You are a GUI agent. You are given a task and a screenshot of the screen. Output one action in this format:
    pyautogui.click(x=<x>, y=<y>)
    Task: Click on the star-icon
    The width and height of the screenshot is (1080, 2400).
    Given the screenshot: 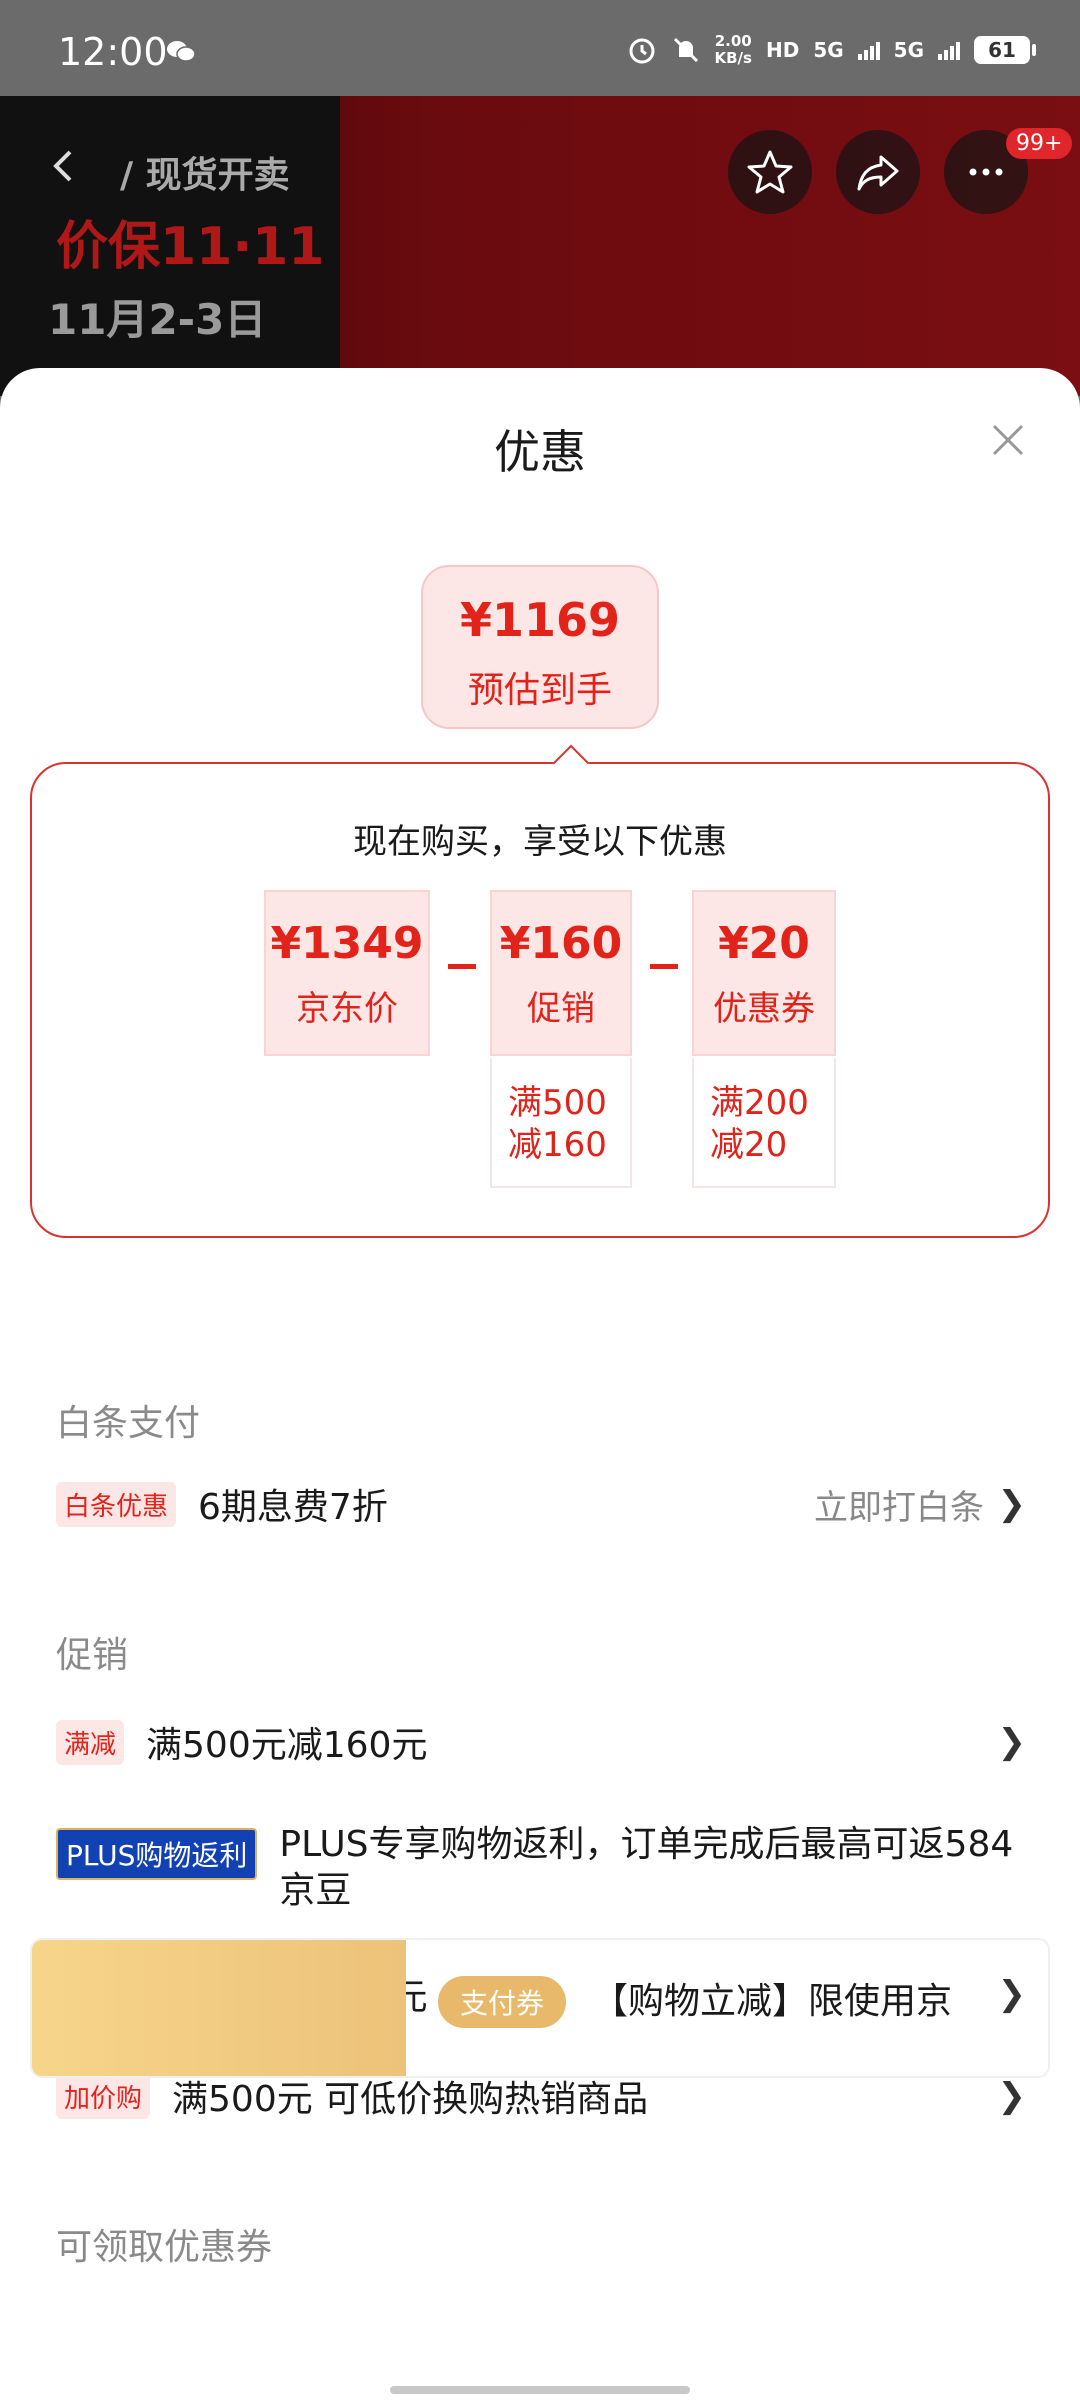 What is the action you would take?
    pyautogui.click(x=770, y=172)
    